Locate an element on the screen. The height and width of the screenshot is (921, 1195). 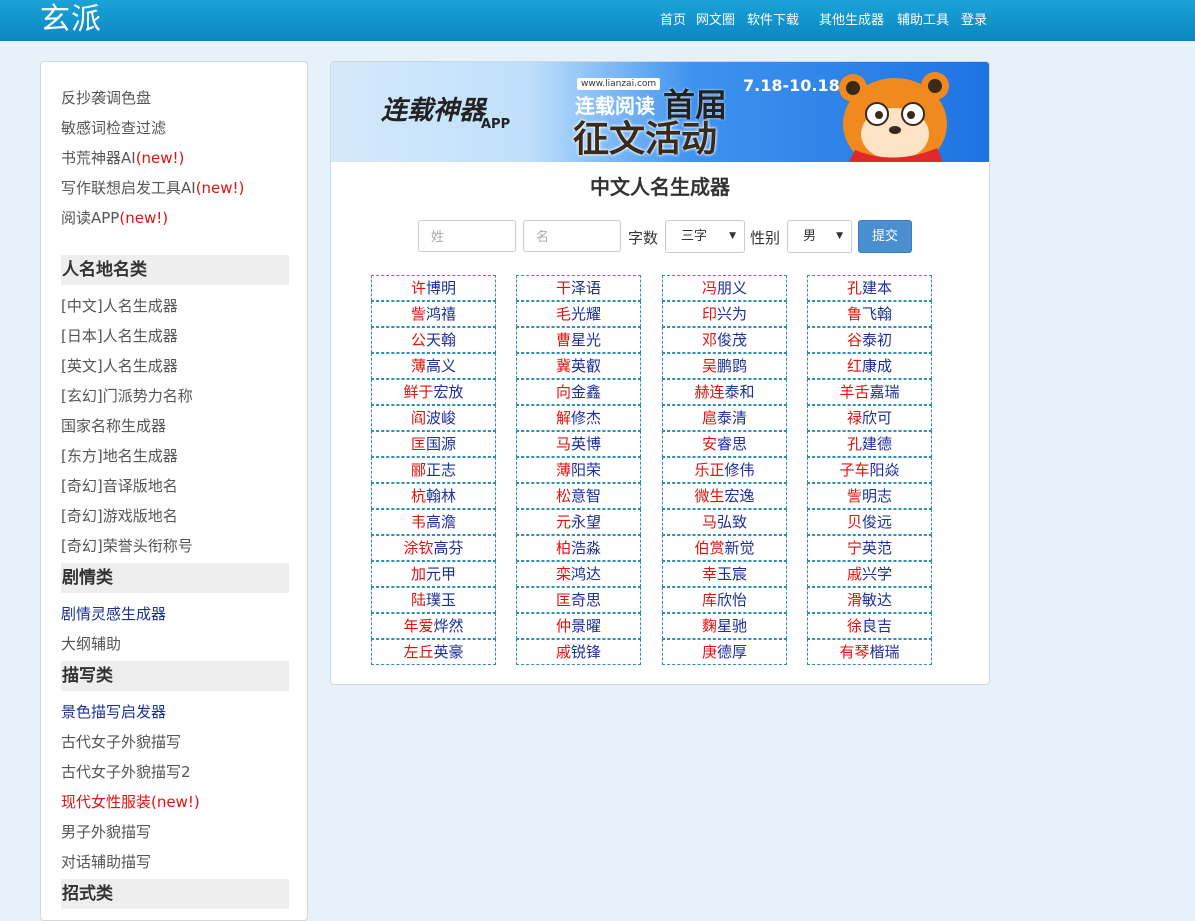
name-result-cell: 安睿思 is located at coordinates (724, 444).